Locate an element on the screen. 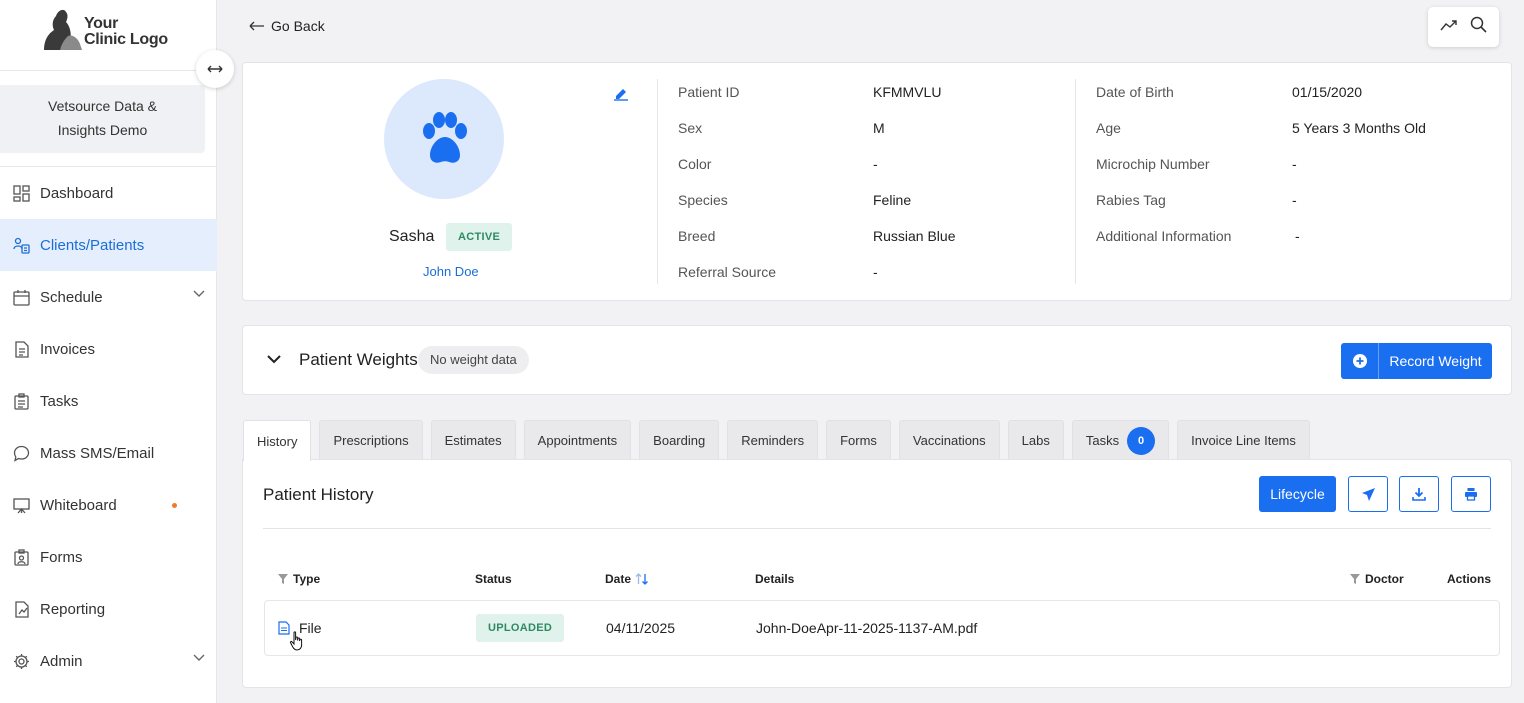 This screenshot has width=1524, height=703. tab-history: History is located at coordinates (277, 440).